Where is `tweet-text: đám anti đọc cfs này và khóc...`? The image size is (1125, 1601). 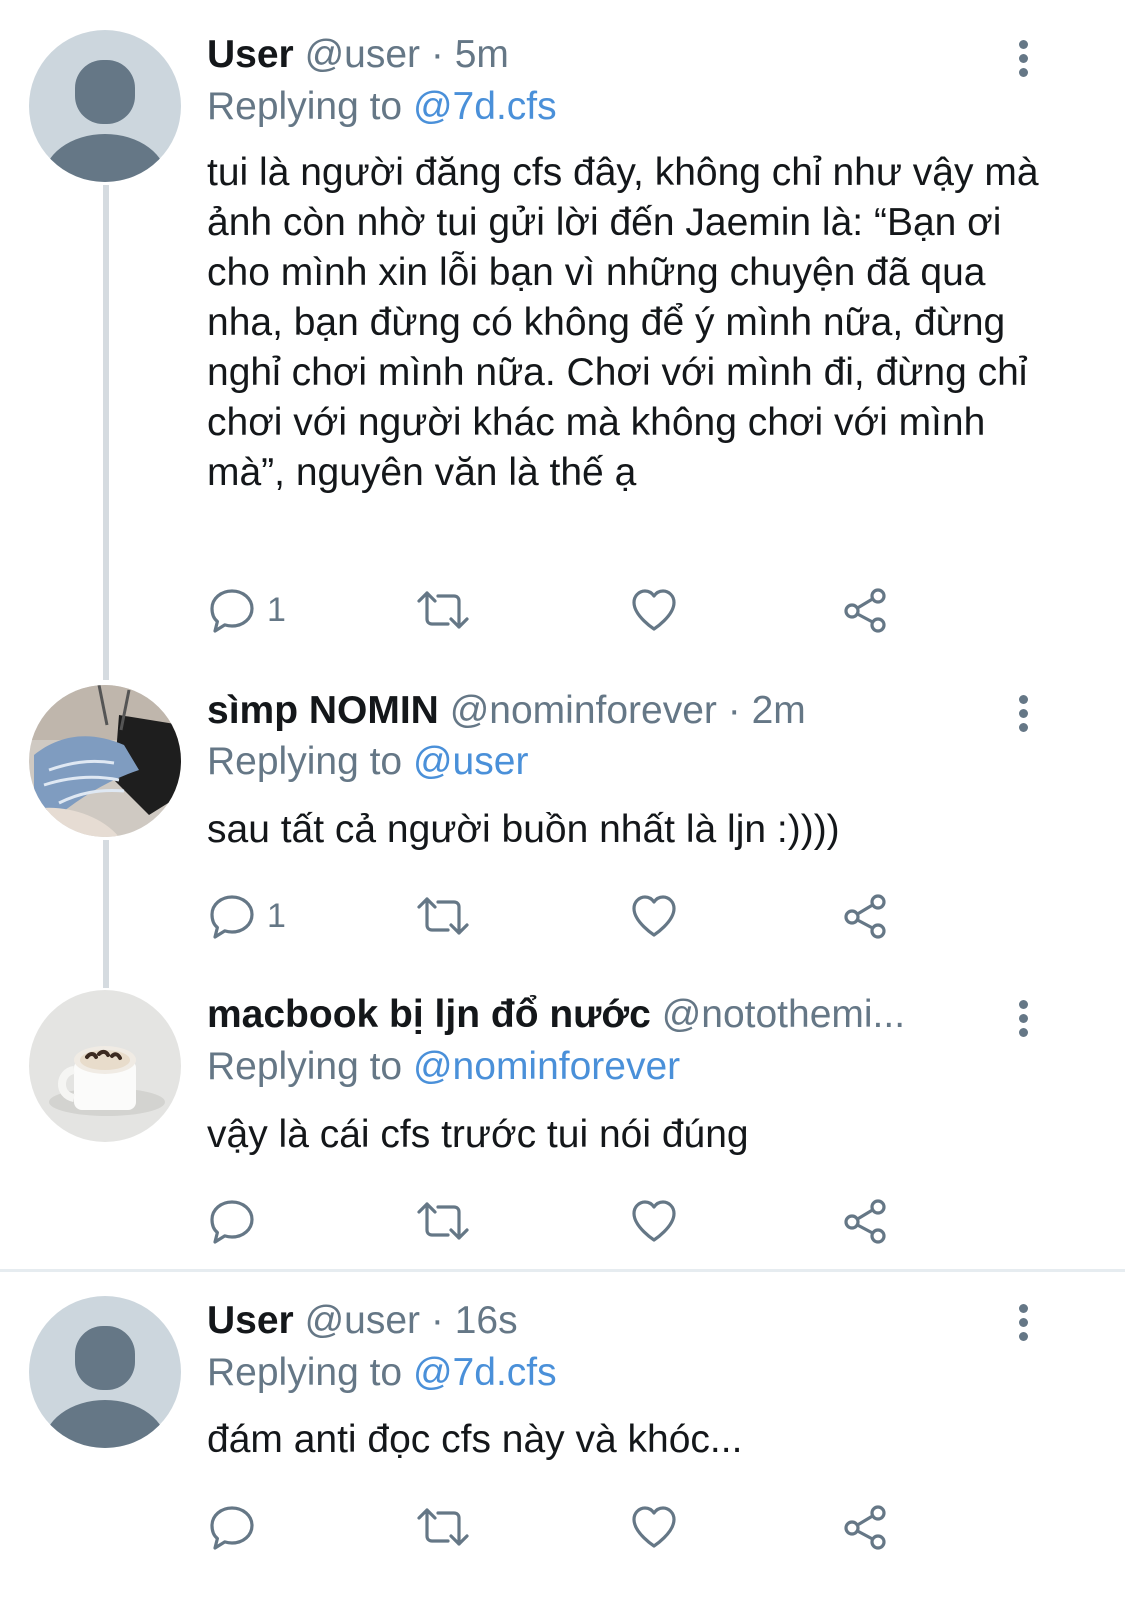 tweet-text: đám anti đọc cfs này và khóc... is located at coordinates (475, 1439).